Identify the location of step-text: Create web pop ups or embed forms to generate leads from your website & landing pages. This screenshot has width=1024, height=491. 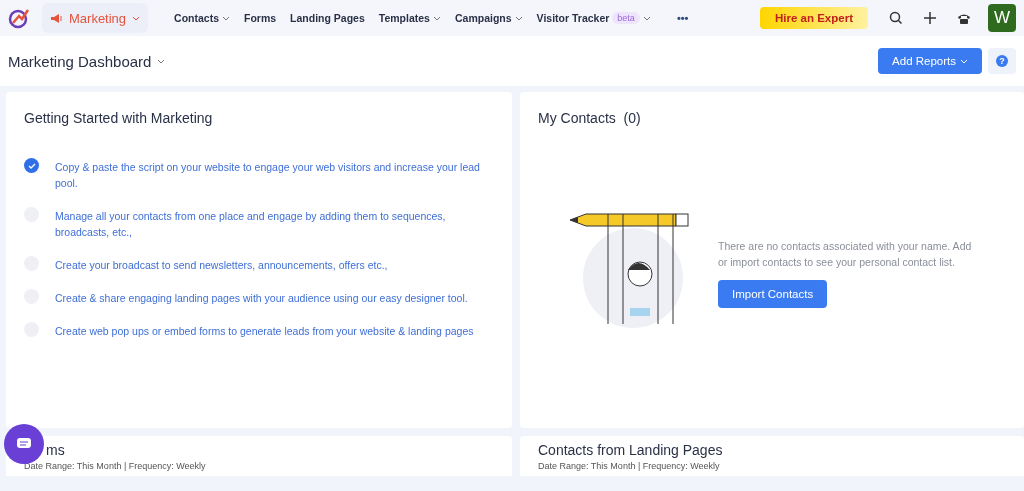
(265, 331).